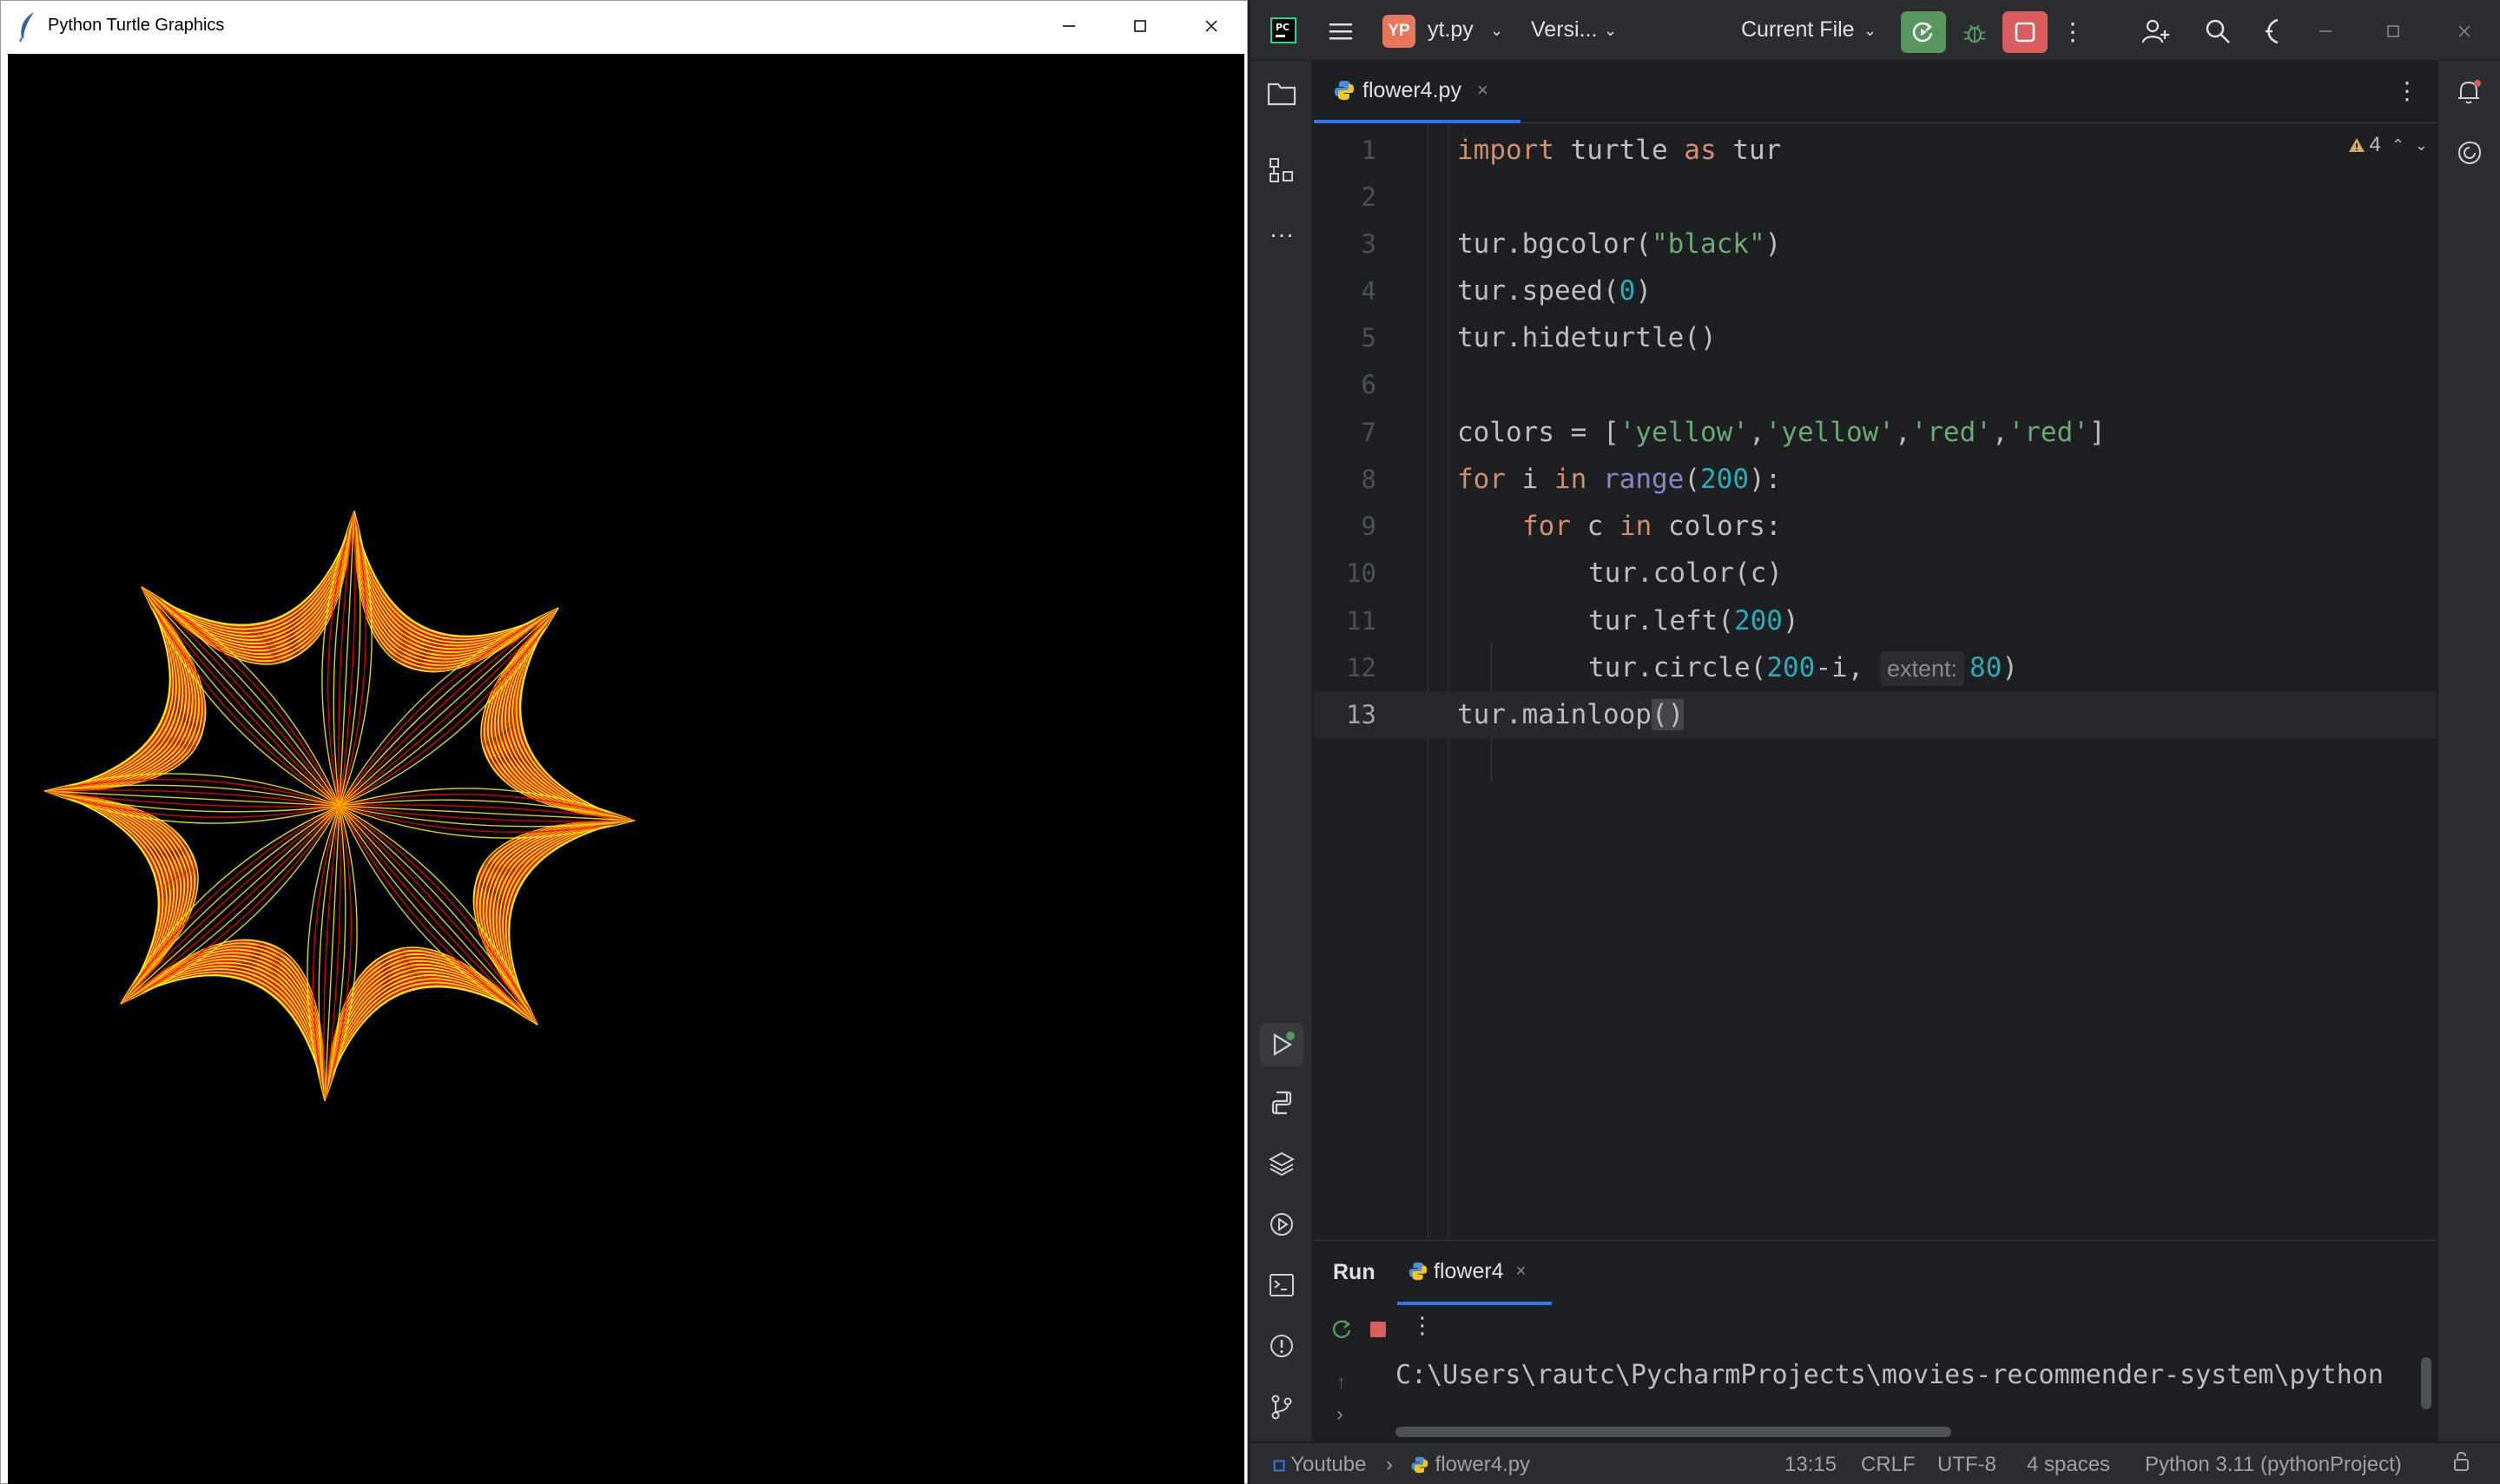  I want to click on search-button, so click(2218, 31).